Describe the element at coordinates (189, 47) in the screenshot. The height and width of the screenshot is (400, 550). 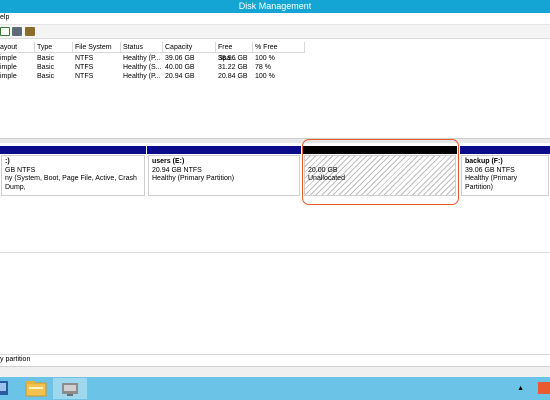
I see `column-header-capacity: Capacity` at that location.